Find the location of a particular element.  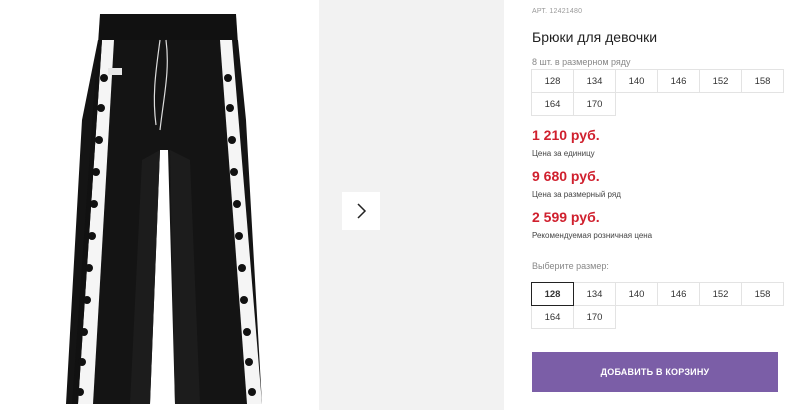

size-select-label: Выберите размер: is located at coordinates (570, 266).